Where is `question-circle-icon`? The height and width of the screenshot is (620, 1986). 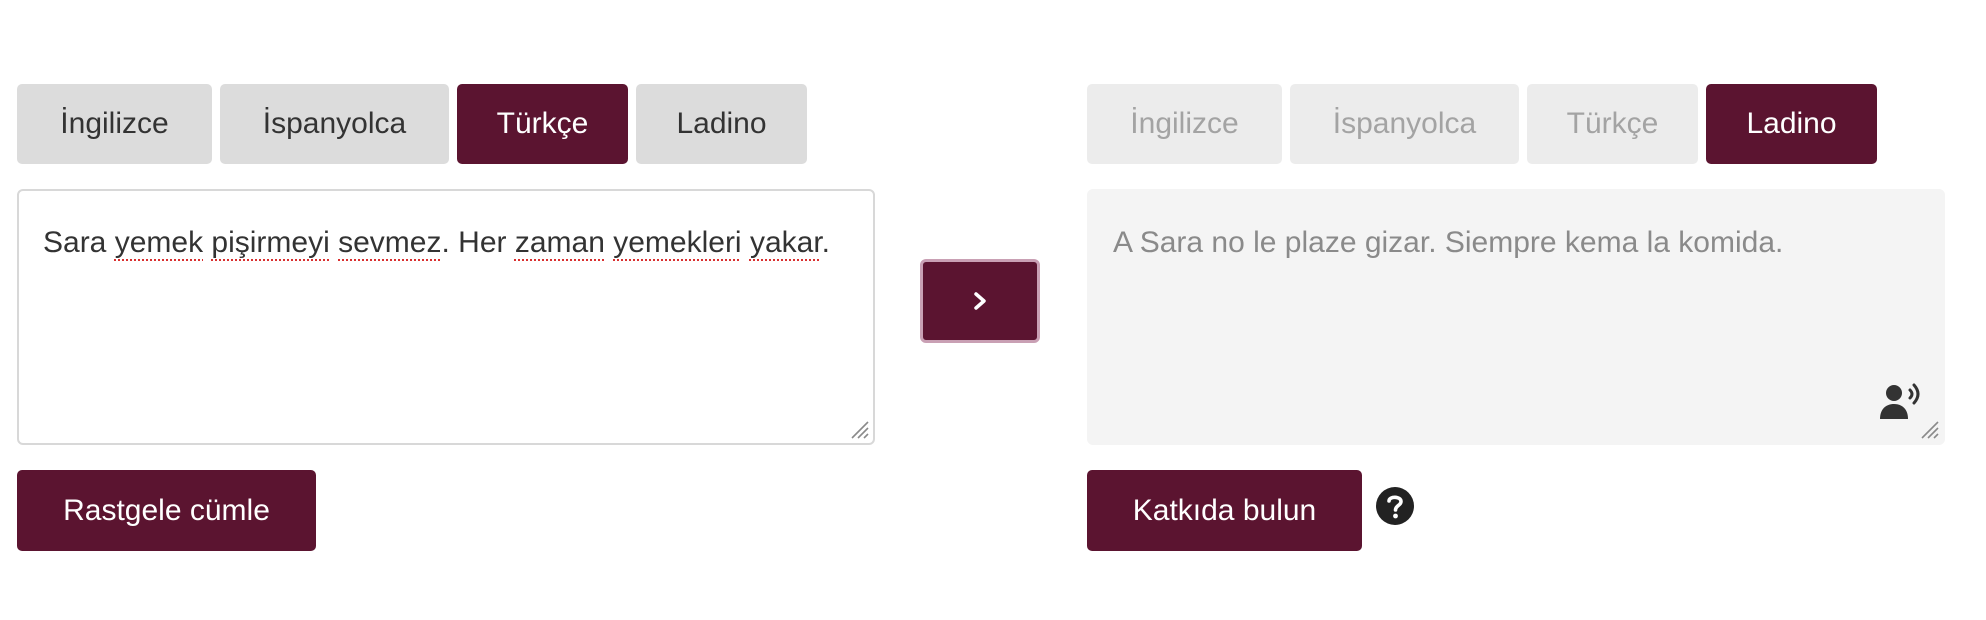
question-circle-icon is located at coordinates (1395, 506).